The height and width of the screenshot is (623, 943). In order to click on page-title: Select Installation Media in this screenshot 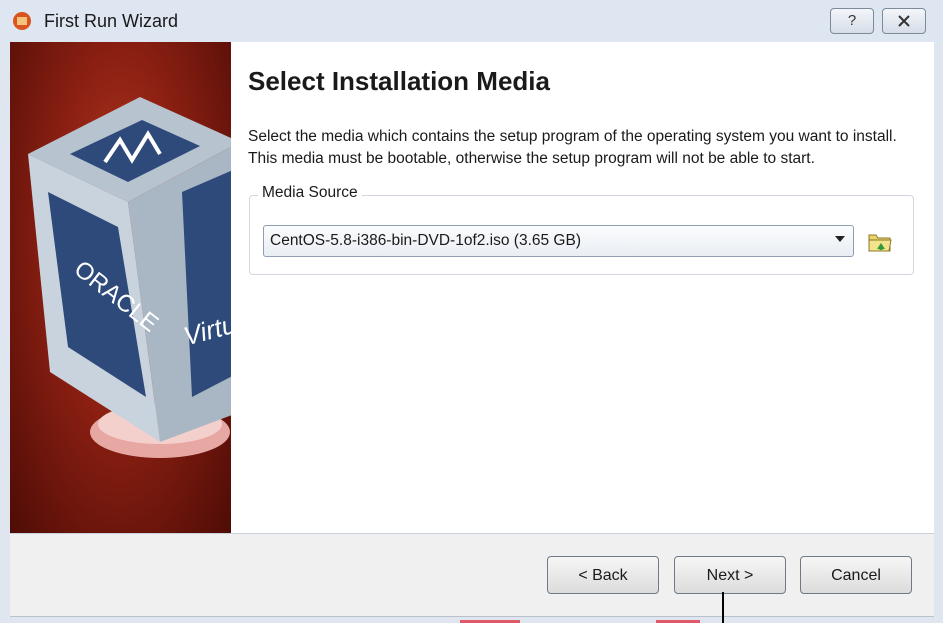, I will do `click(399, 81)`.